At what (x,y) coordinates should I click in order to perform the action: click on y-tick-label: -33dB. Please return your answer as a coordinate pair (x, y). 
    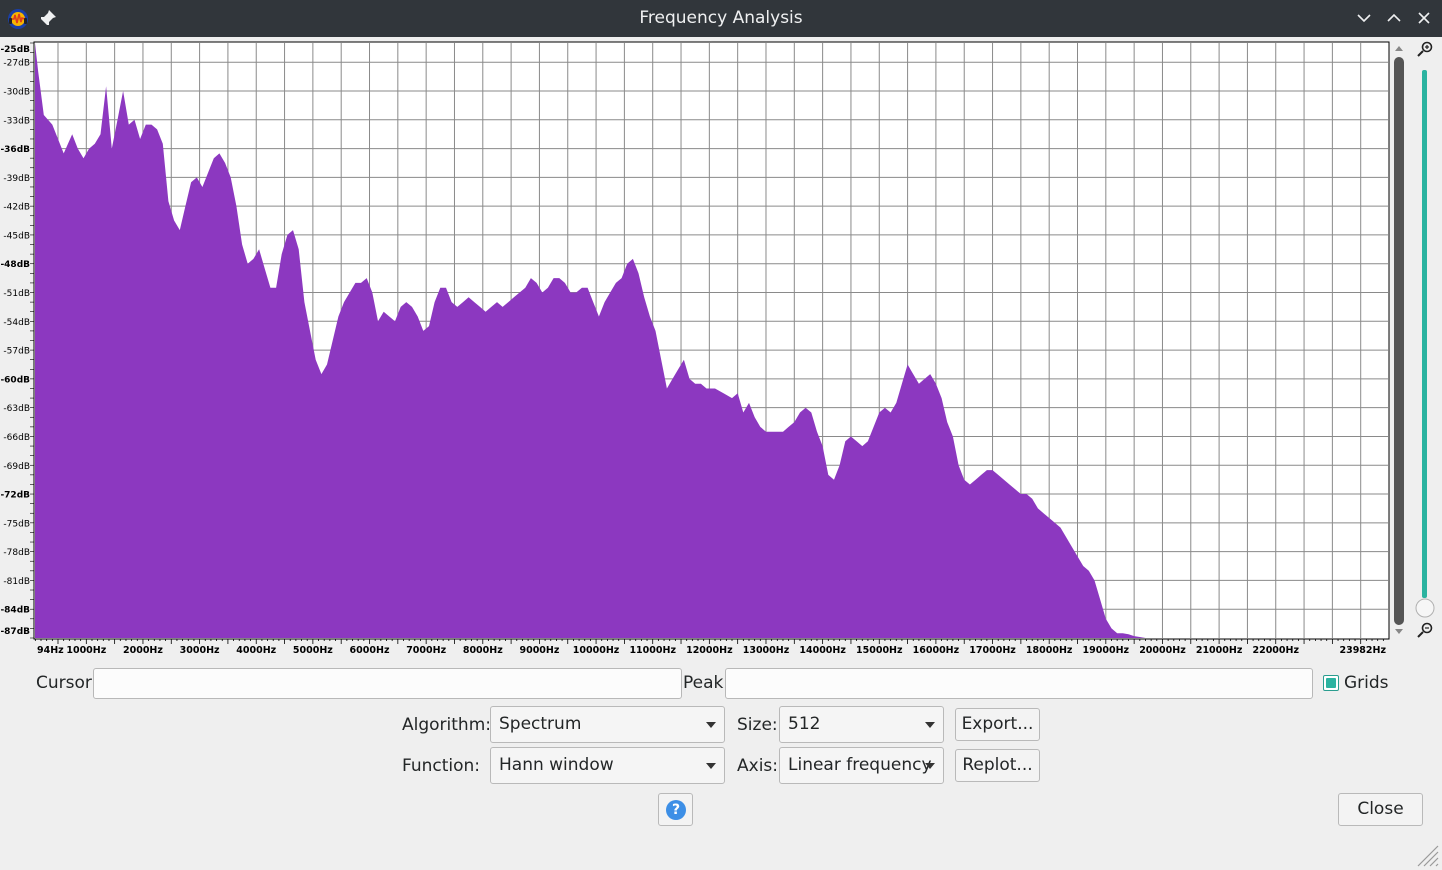
    Looking at the image, I should click on (16, 121).